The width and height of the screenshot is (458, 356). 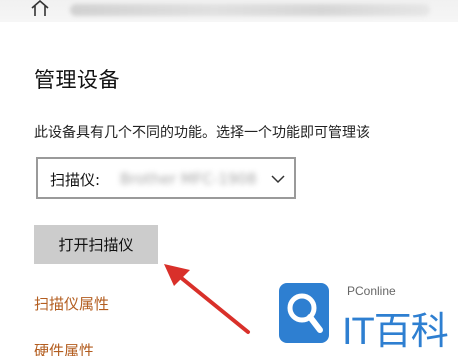 What do you see at coordinates (40, 8) in the screenshot?
I see `home-icon` at bounding box center [40, 8].